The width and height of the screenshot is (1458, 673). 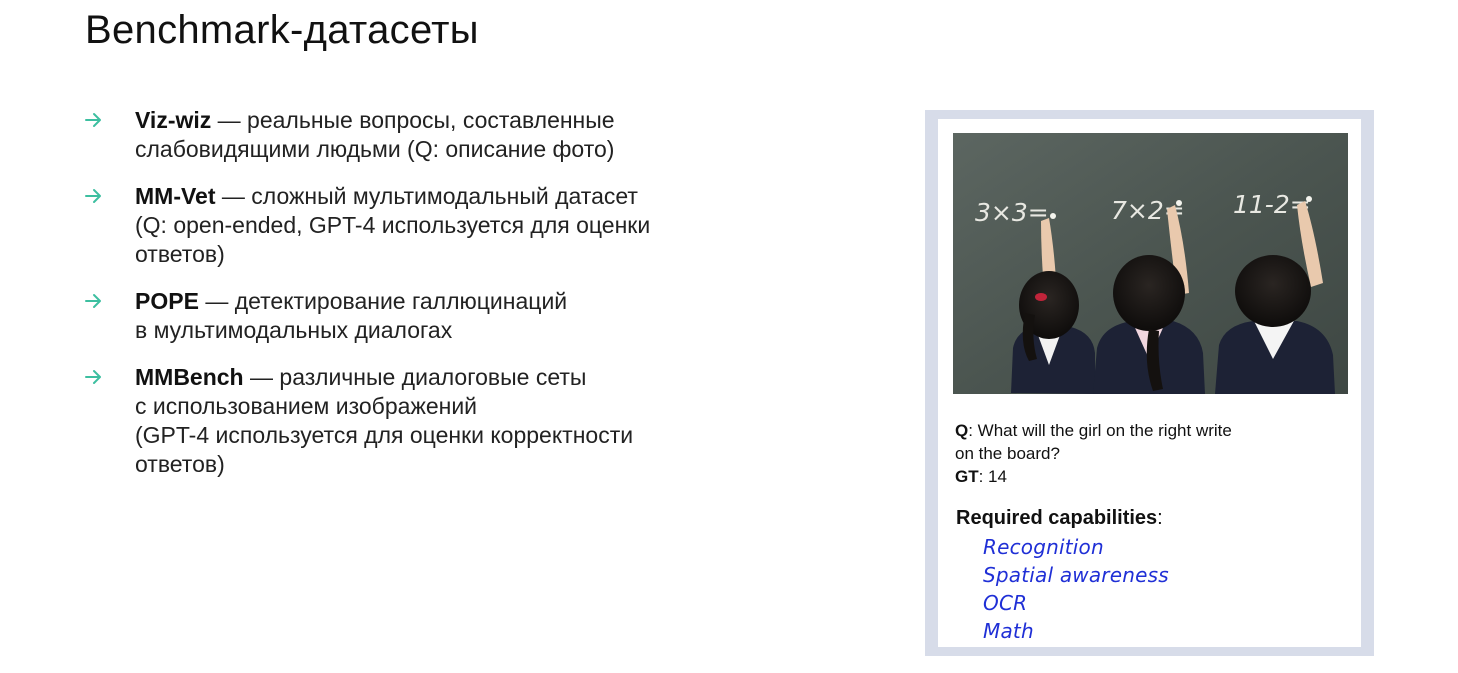 What do you see at coordinates (294, 330) in the screenshot?
I see `dataset-description: в мультимодальных диалогах` at bounding box center [294, 330].